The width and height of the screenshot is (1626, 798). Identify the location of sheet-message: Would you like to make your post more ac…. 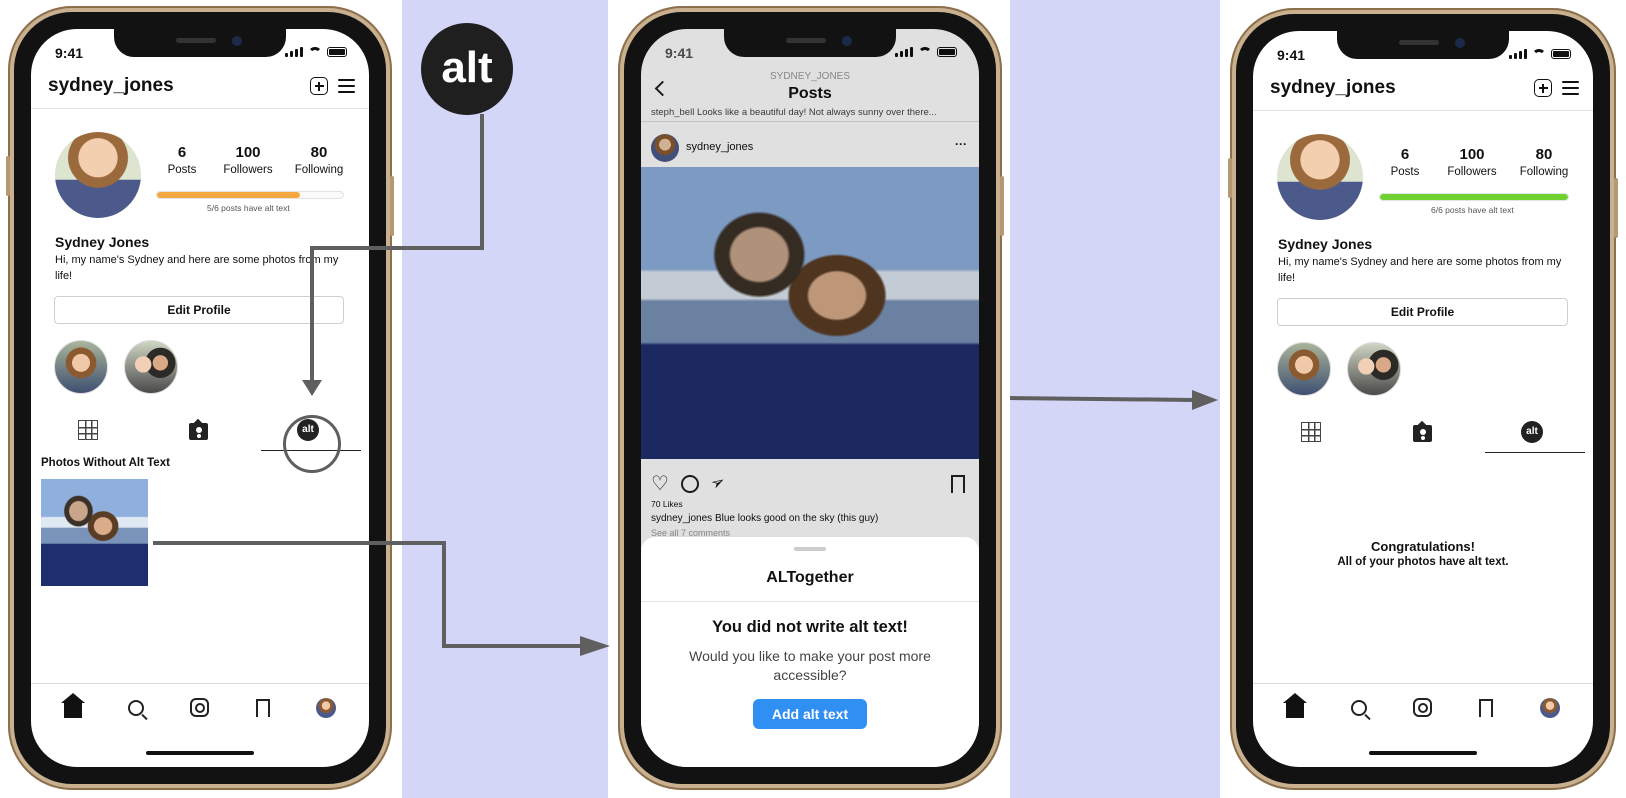
(810, 665).